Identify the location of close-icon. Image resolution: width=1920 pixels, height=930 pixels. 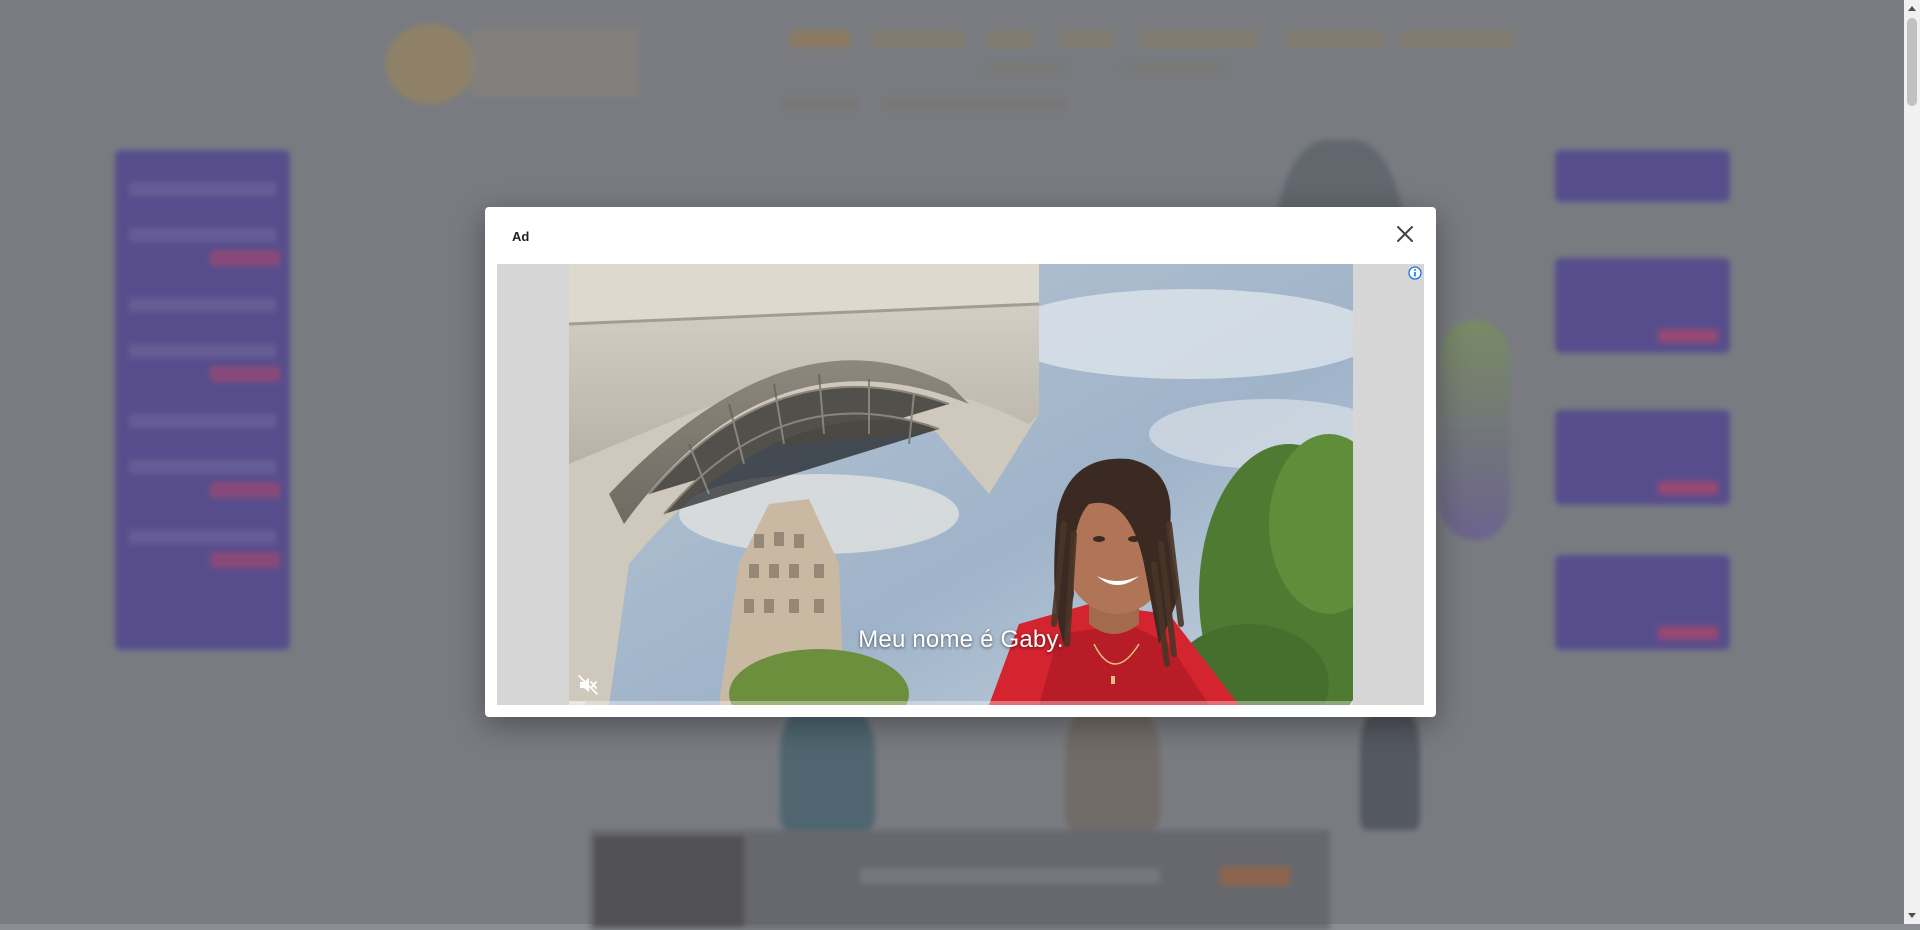
(1405, 234).